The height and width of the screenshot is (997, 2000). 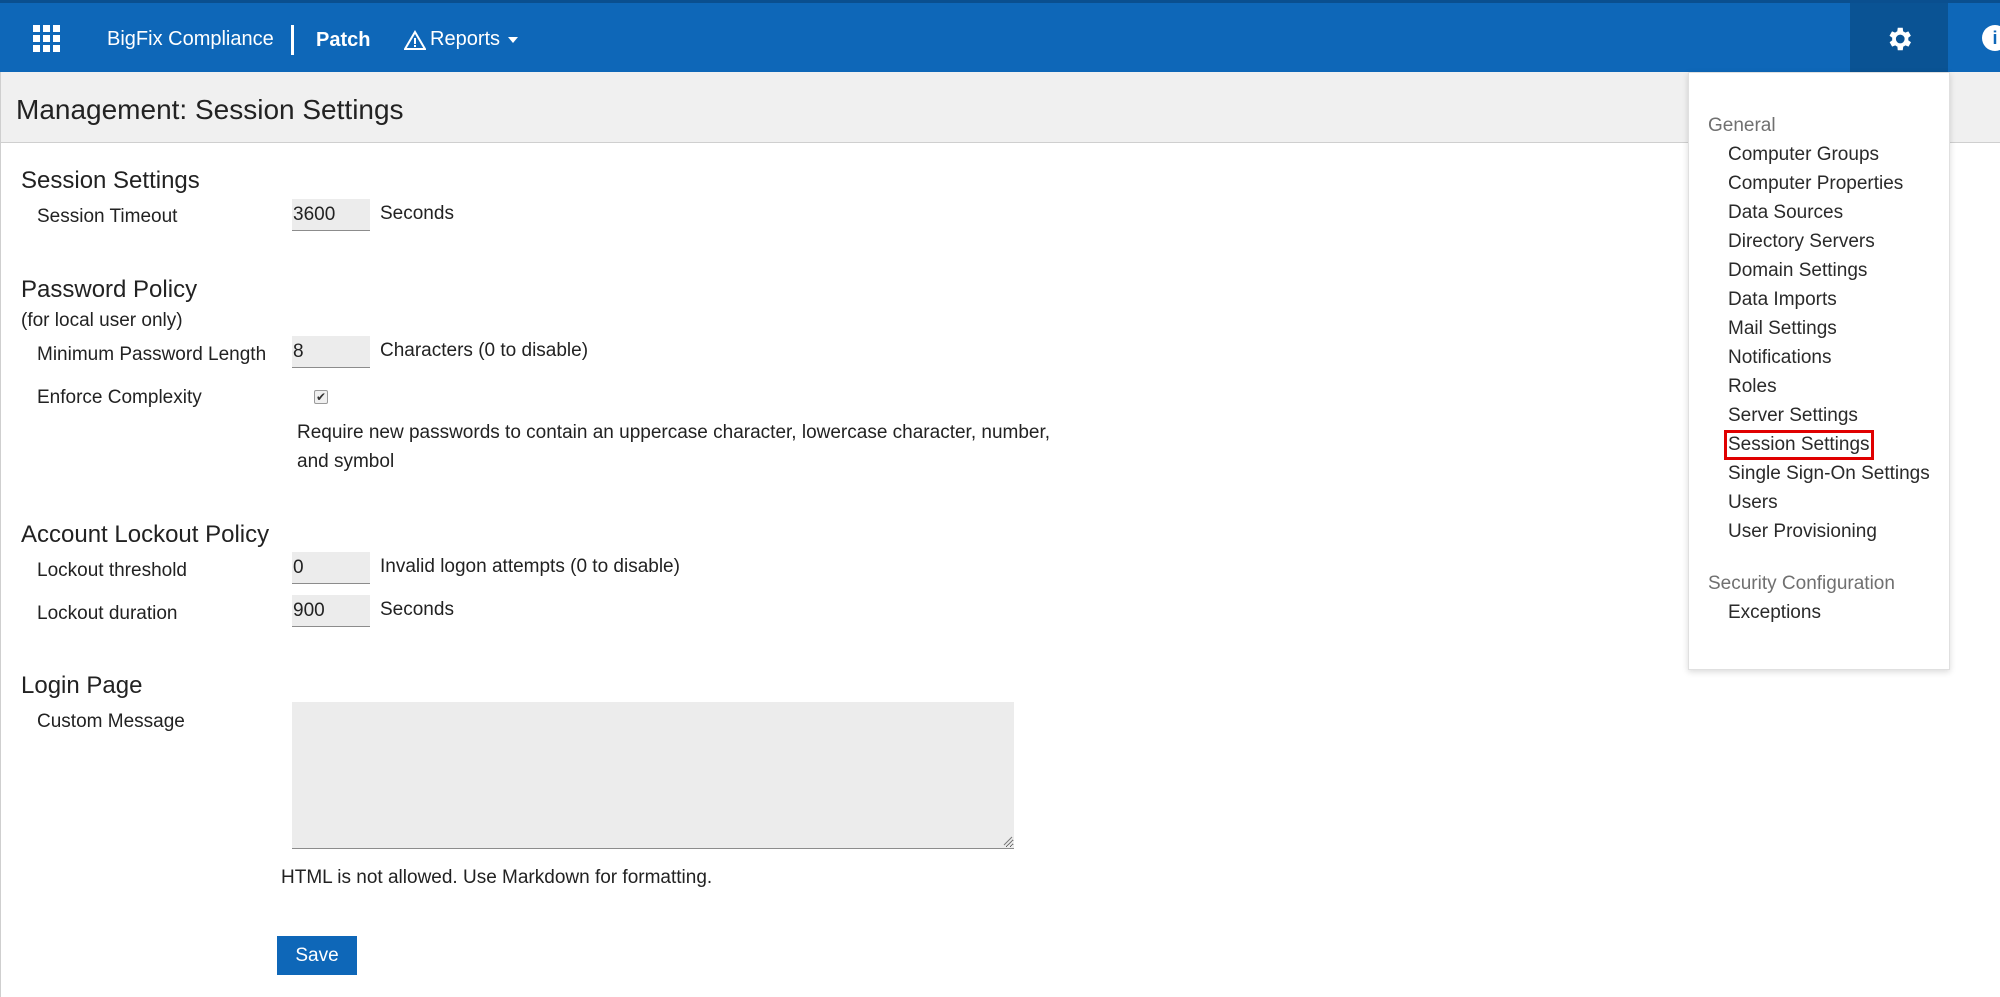 What do you see at coordinates (1829, 474) in the screenshot?
I see `menu-item-single-sign-on-settings: Single Sign-On Settings` at bounding box center [1829, 474].